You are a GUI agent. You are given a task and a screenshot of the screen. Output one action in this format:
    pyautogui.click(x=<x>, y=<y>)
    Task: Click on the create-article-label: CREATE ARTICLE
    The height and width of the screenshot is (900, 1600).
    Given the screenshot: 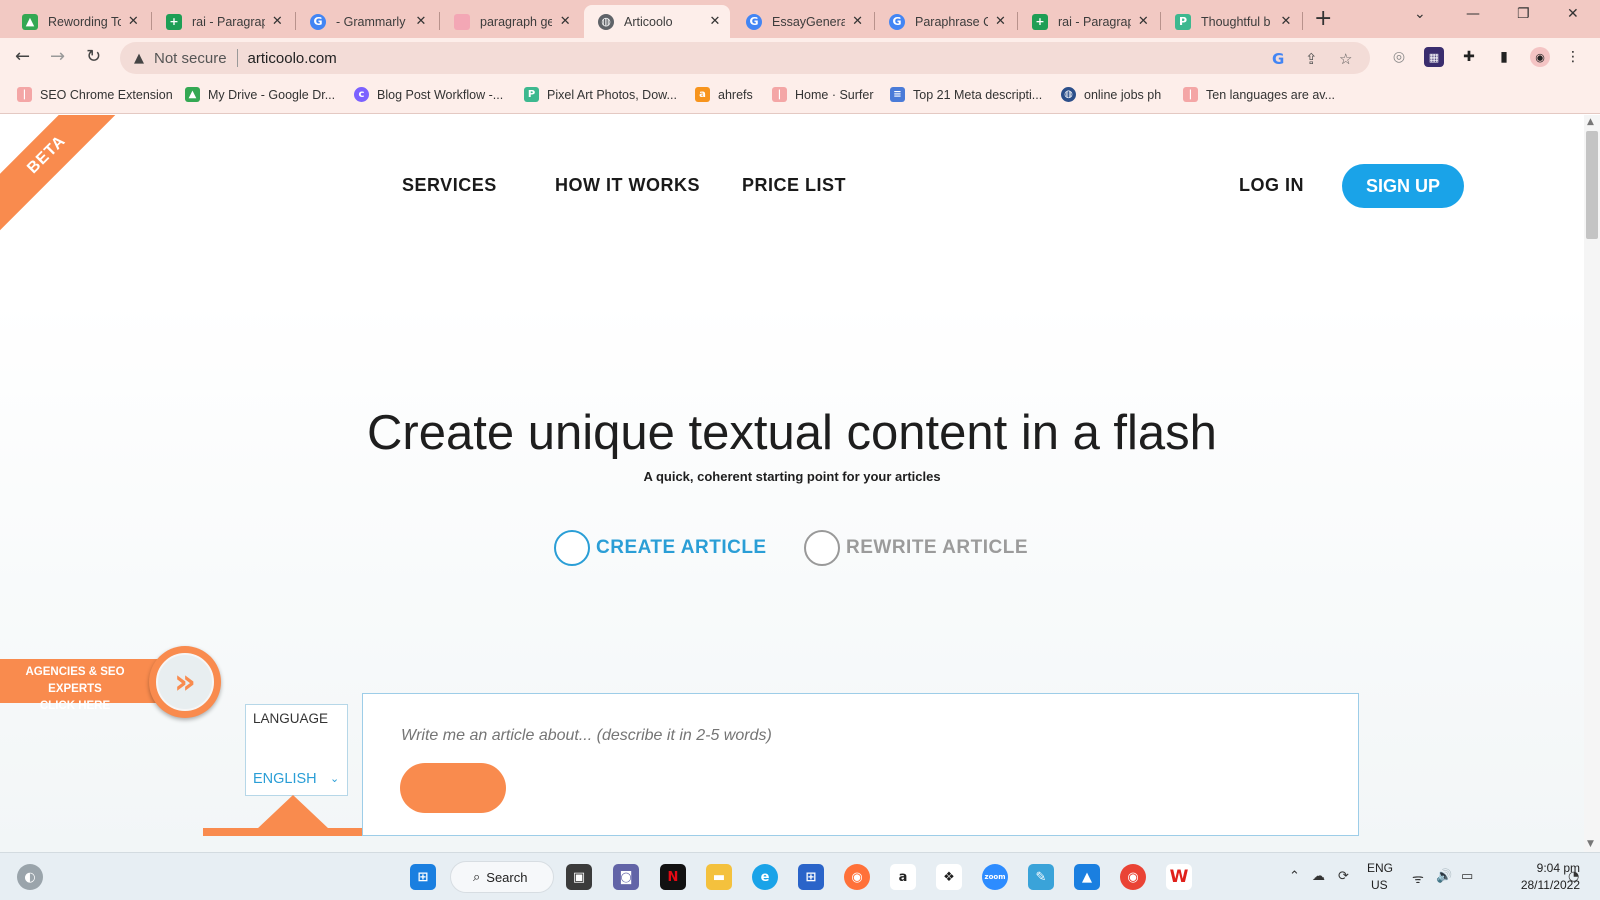 What is the action you would take?
    pyautogui.click(x=681, y=548)
    